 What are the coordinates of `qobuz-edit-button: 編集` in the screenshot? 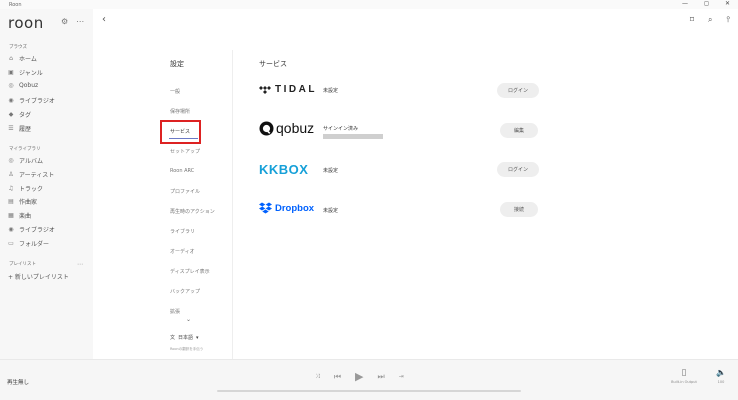 It's located at (519, 130).